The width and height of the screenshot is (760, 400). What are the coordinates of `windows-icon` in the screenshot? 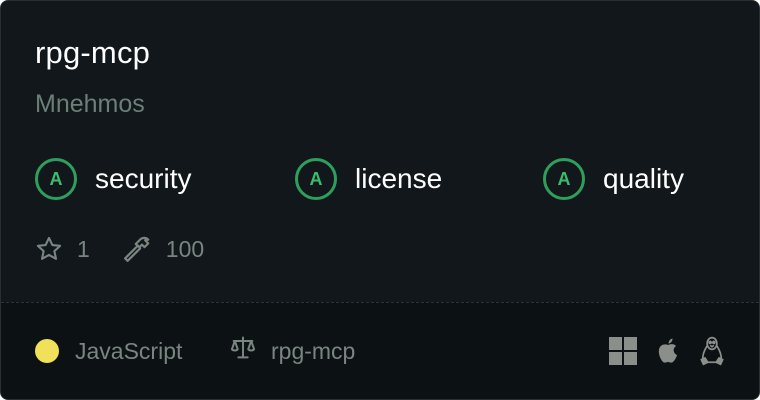 It's located at (623, 351).